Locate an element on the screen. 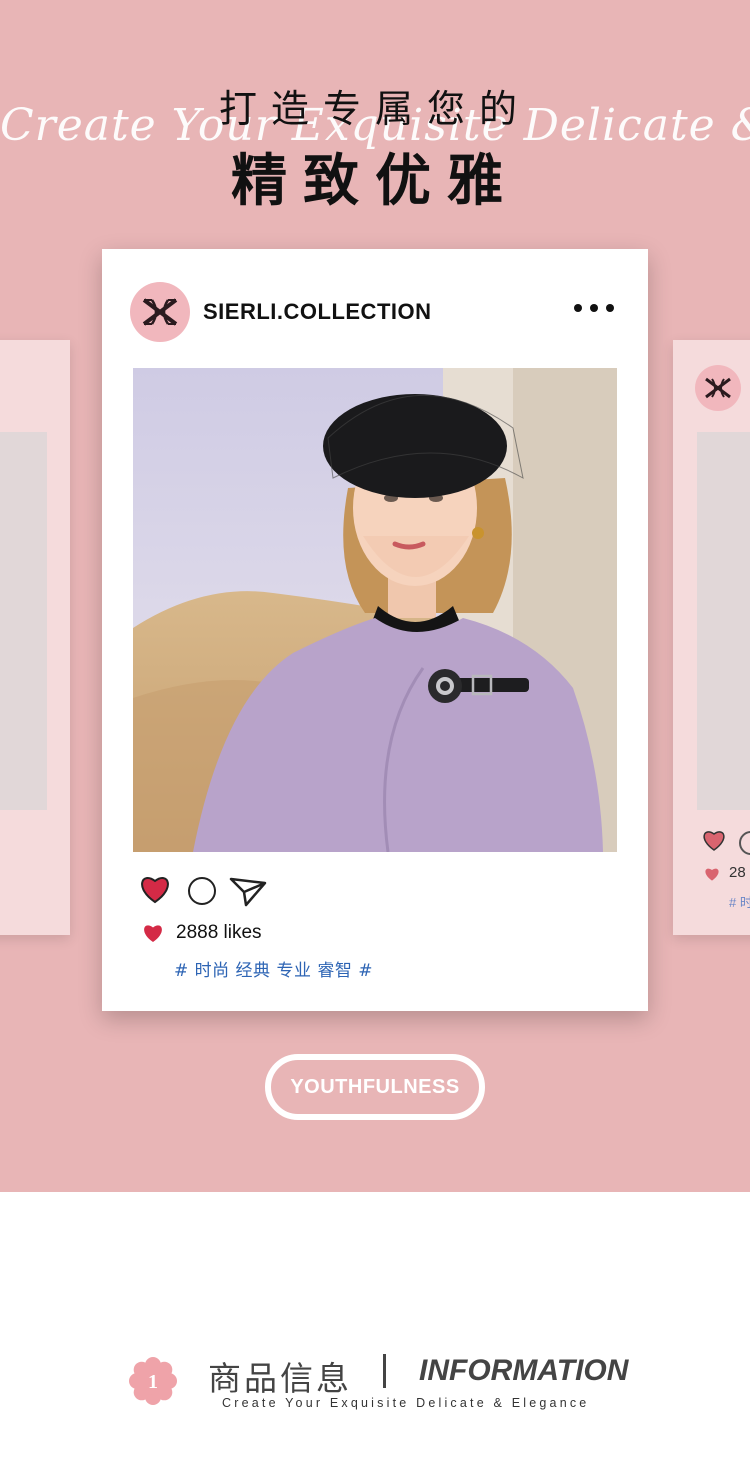  side-card-right: 28 # 时 is located at coordinates (711, 637).